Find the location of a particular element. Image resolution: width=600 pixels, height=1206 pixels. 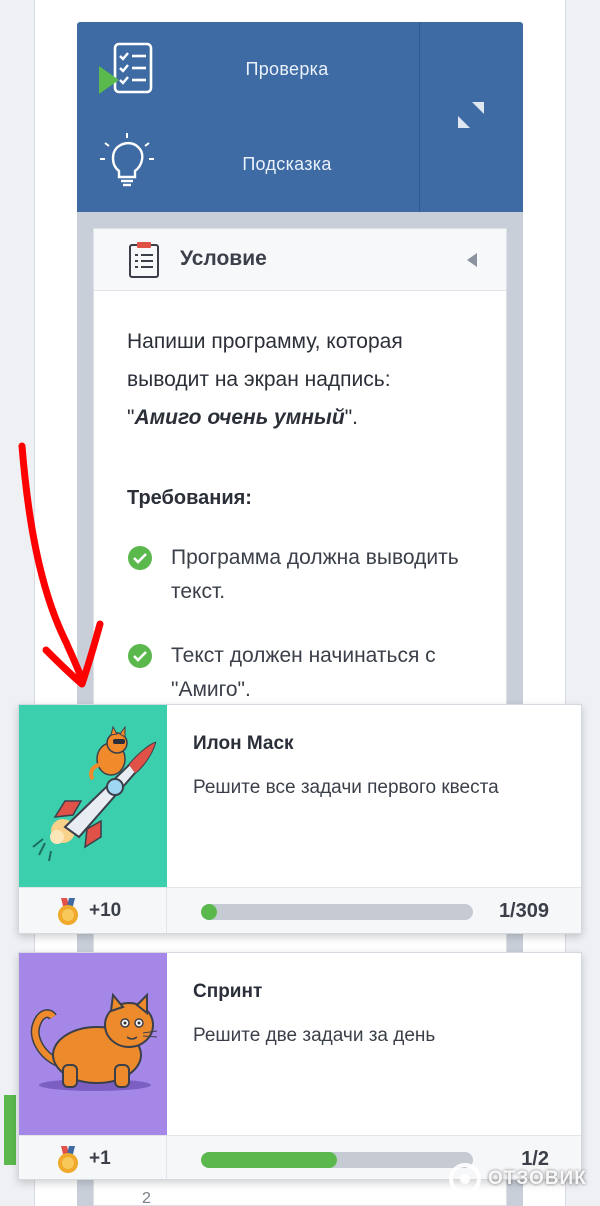

clipboard-icon is located at coordinates (144, 260).